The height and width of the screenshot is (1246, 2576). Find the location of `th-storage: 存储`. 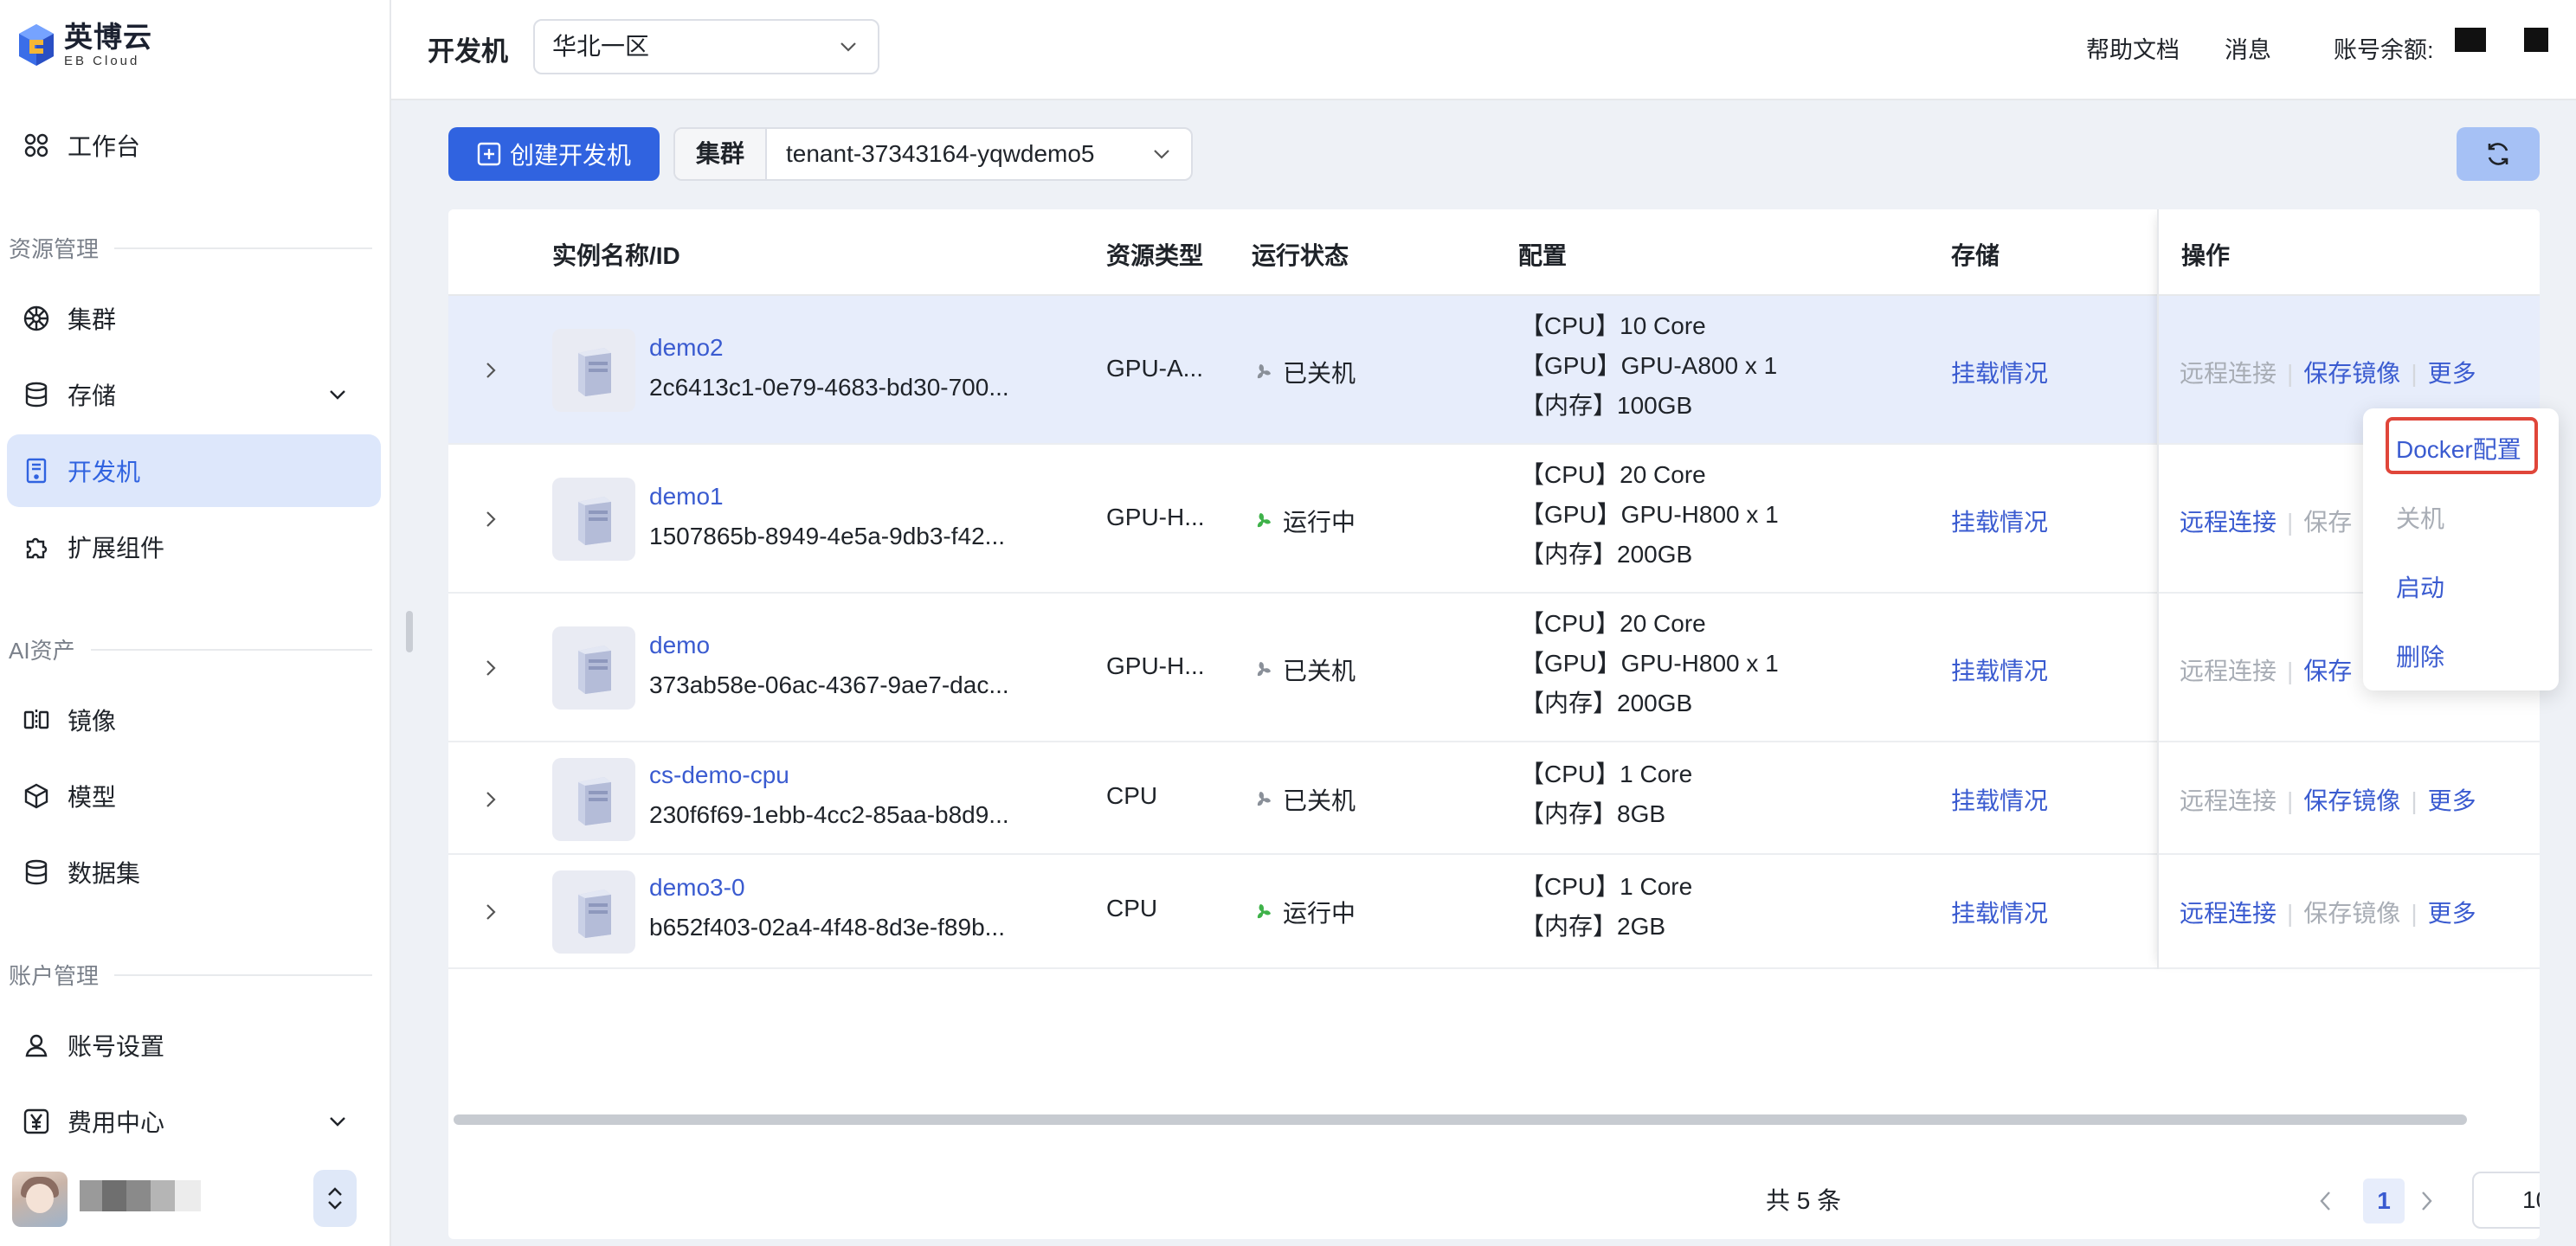

th-storage: 存储 is located at coordinates (1975, 256).